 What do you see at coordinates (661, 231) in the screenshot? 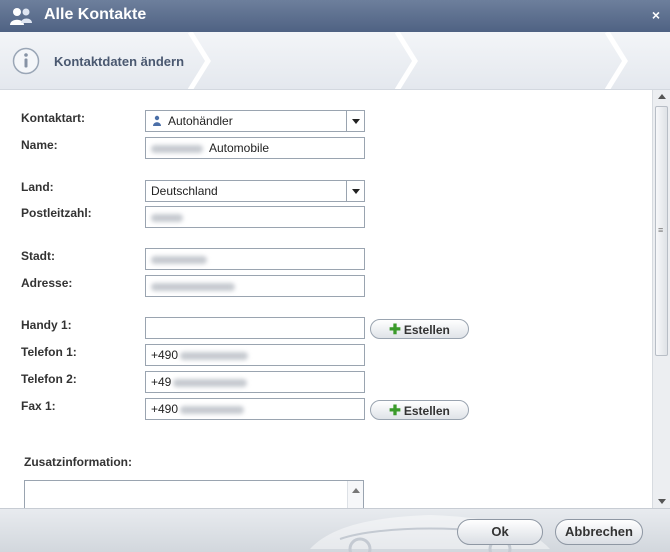
I see `scrollbar-thumb` at bounding box center [661, 231].